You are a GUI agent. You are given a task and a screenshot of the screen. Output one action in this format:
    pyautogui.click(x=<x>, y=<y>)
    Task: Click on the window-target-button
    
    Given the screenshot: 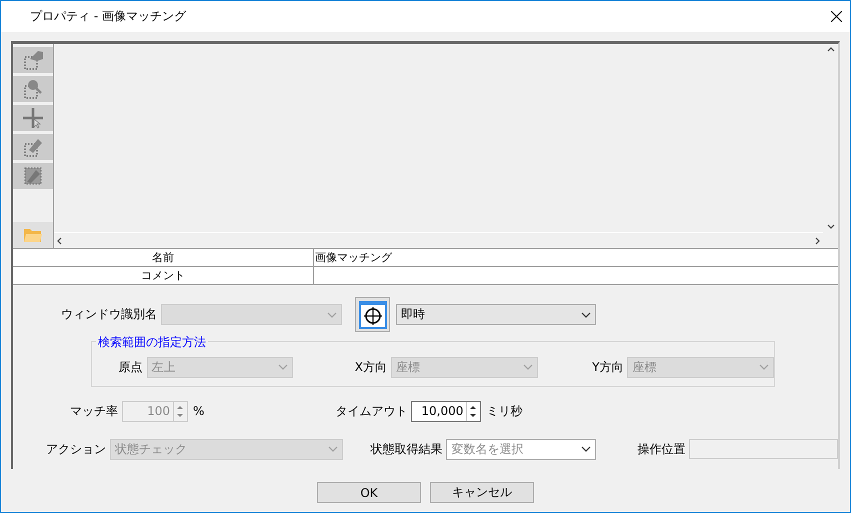 What is the action you would take?
    pyautogui.click(x=372, y=314)
    